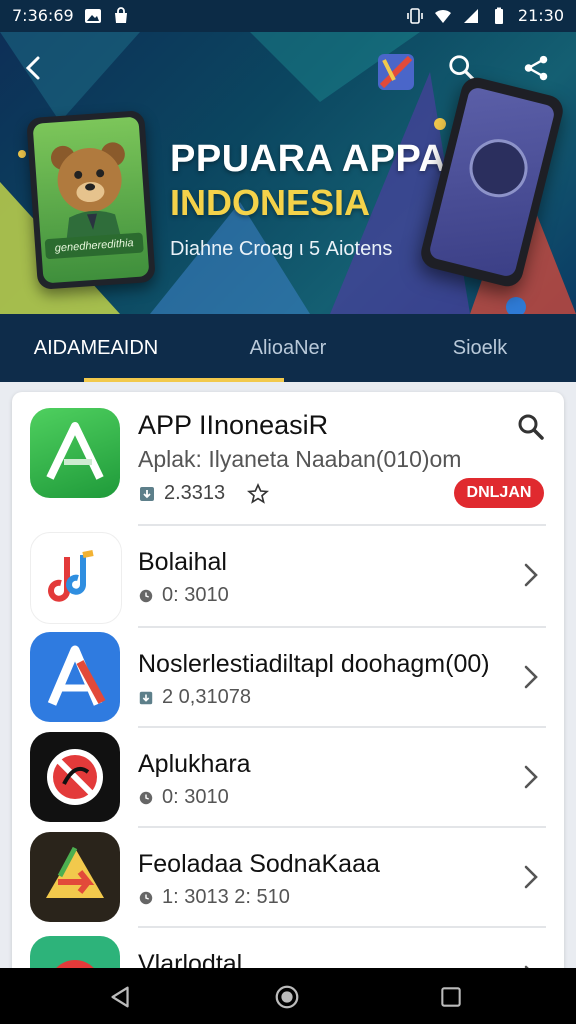  What do you see at coordinates (288, 576) in the screenshot?
I see `list-item: Bolaihal 0: 3010` at bounding box center [288, 576].